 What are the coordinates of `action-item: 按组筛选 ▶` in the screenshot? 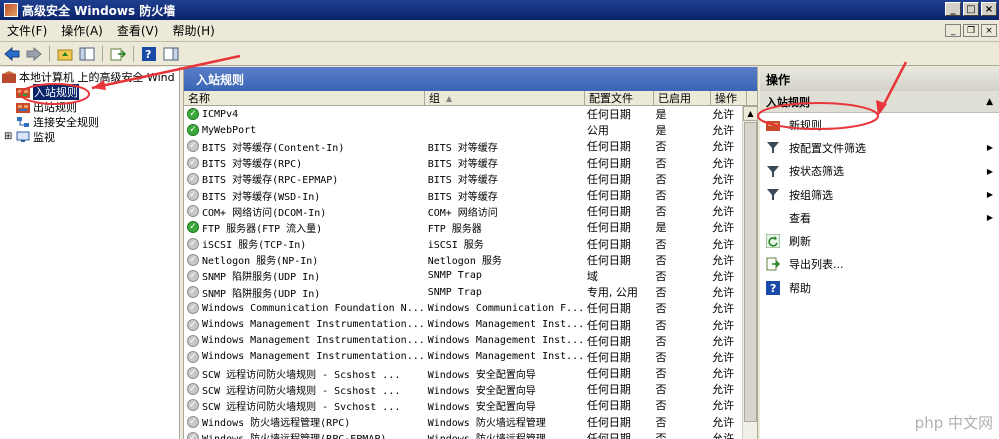 It's located at (879, 194).